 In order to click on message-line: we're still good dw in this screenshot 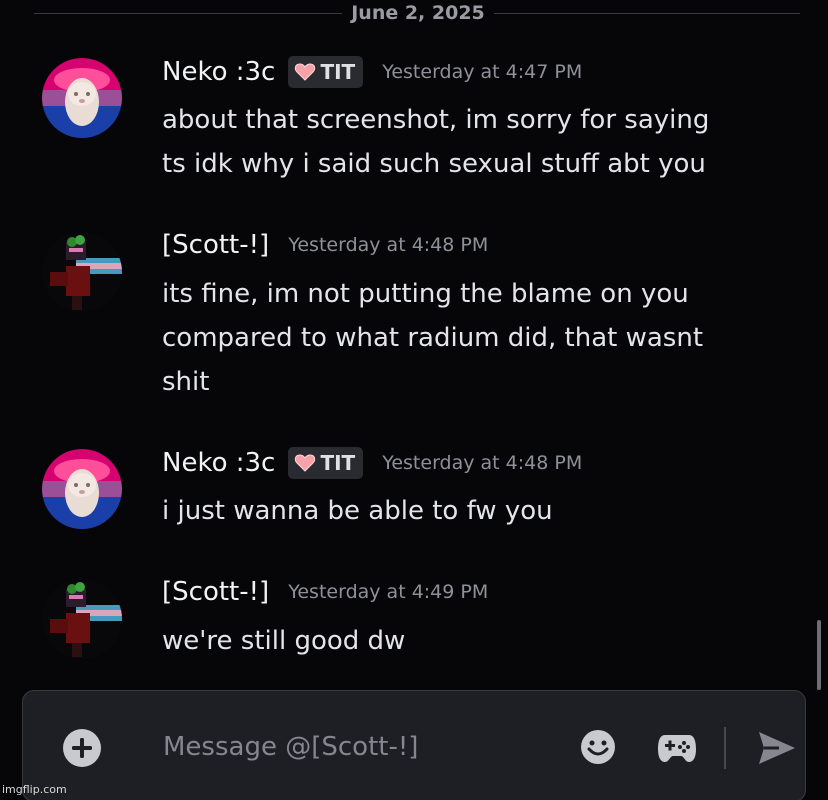, I will do `click(284, 641)`.